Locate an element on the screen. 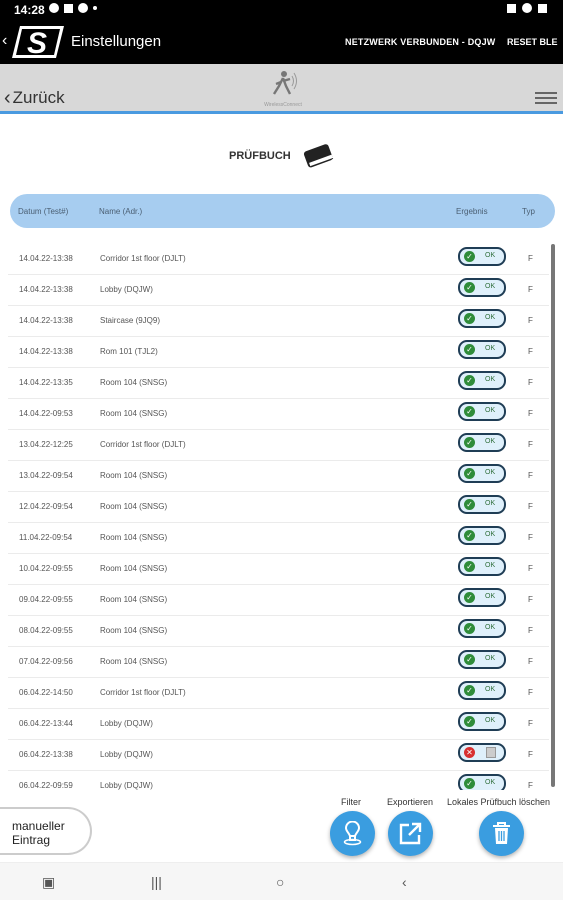 The width and height of the screenshot is (563, 900). table-row: 14.04.22-13:38 Rom 101 (TJL2) ✓ OK F is located at coordinates (278, 352).